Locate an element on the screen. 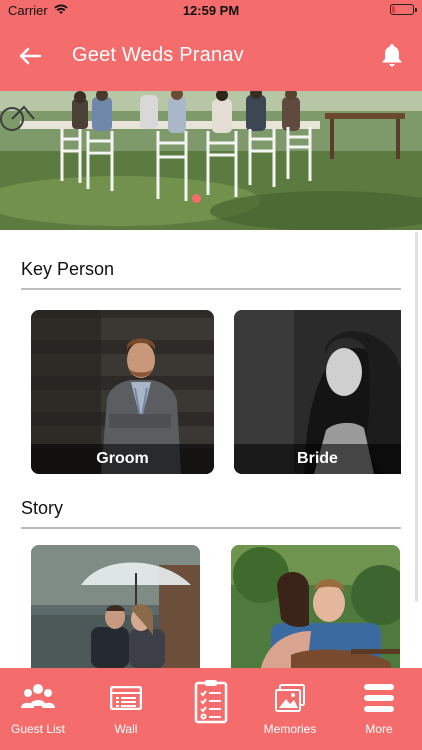 Image resolution: width=422 pixels, height=750 pixels. wall-icon is located at coordinates (126, 698).